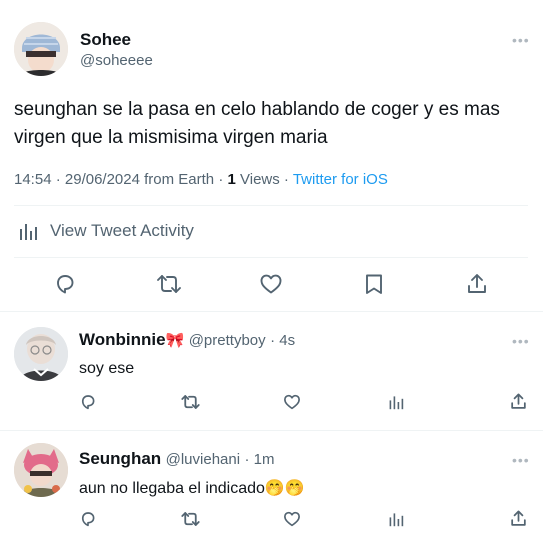 Image resolution: width=543 pixels, height=545 pixels. I want to click on view-tweet-activity: View Tweet Activity, so click(104, 231).